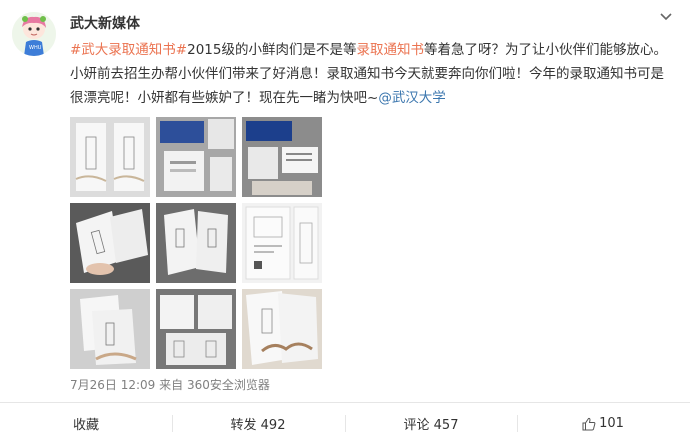  What do you see at coordinates (35, 48) in the screenshot?
I see `svg-text: WHU` at bounding box center [35, 48].